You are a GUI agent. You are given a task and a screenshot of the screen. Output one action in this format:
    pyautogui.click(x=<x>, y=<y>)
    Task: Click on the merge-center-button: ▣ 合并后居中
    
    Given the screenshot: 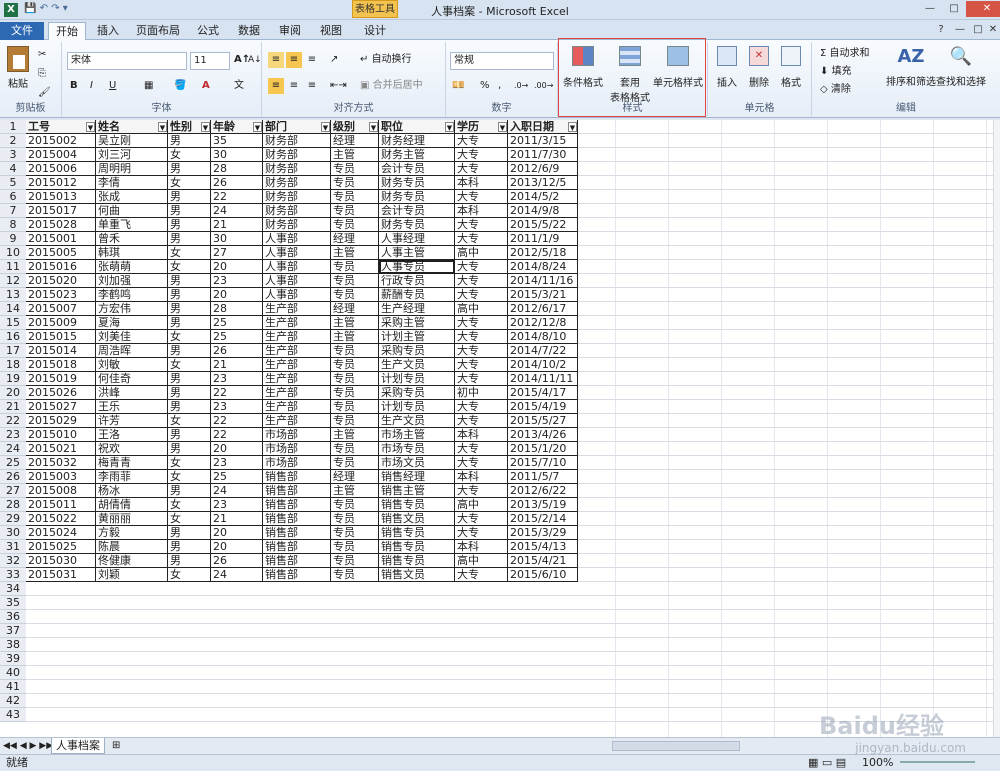 What is the action you would take?
    pyautogui.click(x=391, y=86)
    